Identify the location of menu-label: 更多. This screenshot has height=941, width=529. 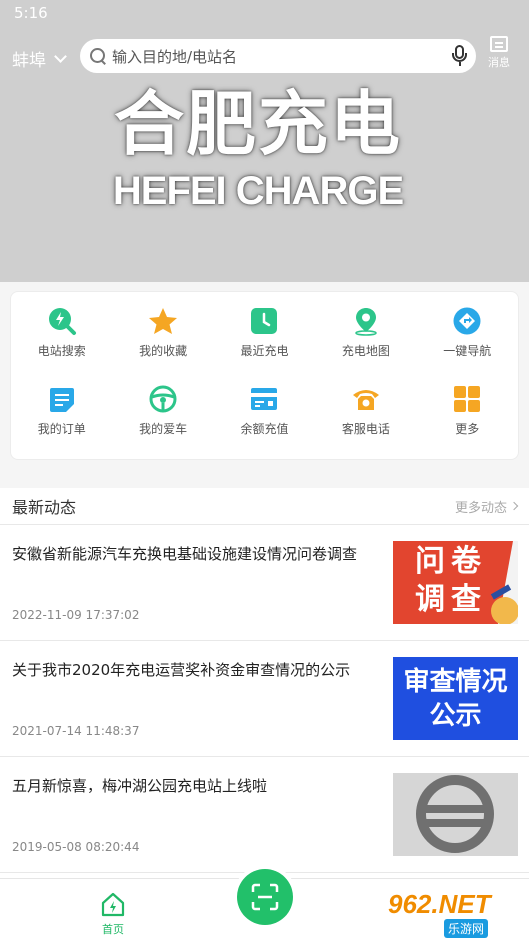
(467, 429).